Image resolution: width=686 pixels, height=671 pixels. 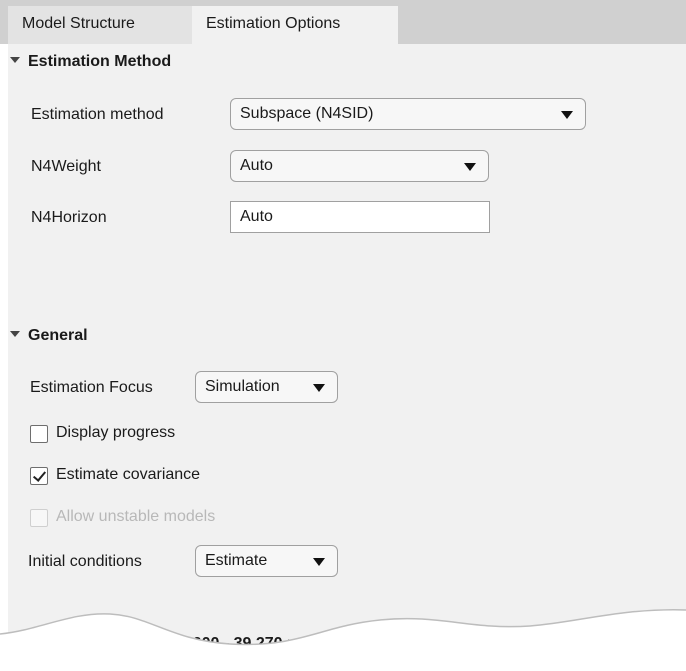 What do you see at coordinates (58, 335) in the screenshot?
I see `general-title: General` at bounding box center [58, 335].